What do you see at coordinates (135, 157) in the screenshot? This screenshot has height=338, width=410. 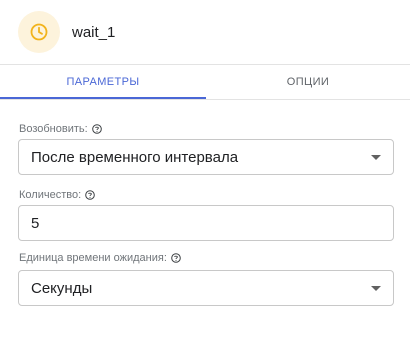 I see `resume-select-value: После временного интервала` at bounding box center [135, 157].